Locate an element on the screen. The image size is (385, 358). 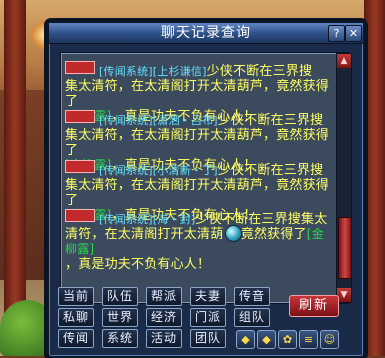
sender-link: [上杉谦信] is located at coordinates (180, 71).